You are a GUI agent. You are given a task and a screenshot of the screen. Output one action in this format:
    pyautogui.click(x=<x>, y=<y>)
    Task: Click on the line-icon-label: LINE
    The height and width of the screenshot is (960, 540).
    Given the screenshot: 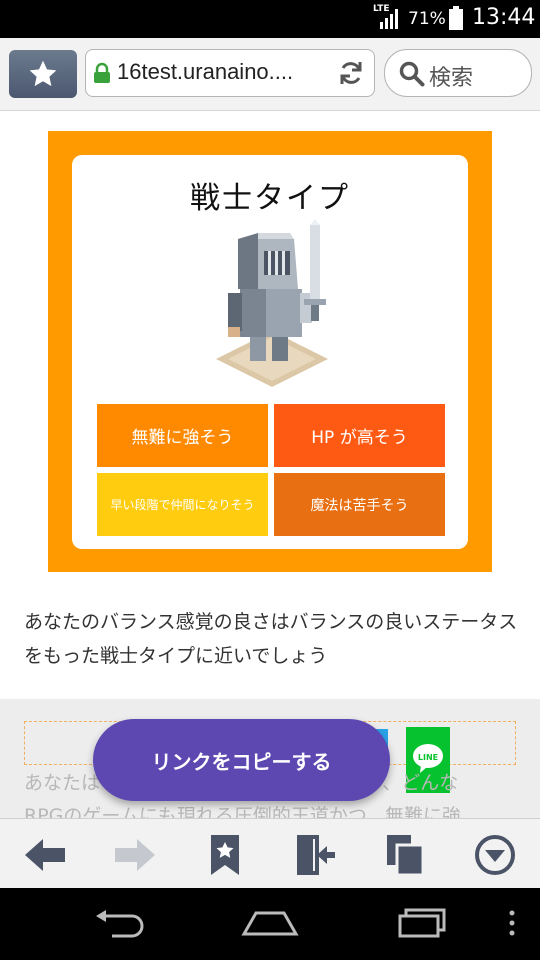 What is the action you would take?
    pyautogui.click(x=428, y=757)
    